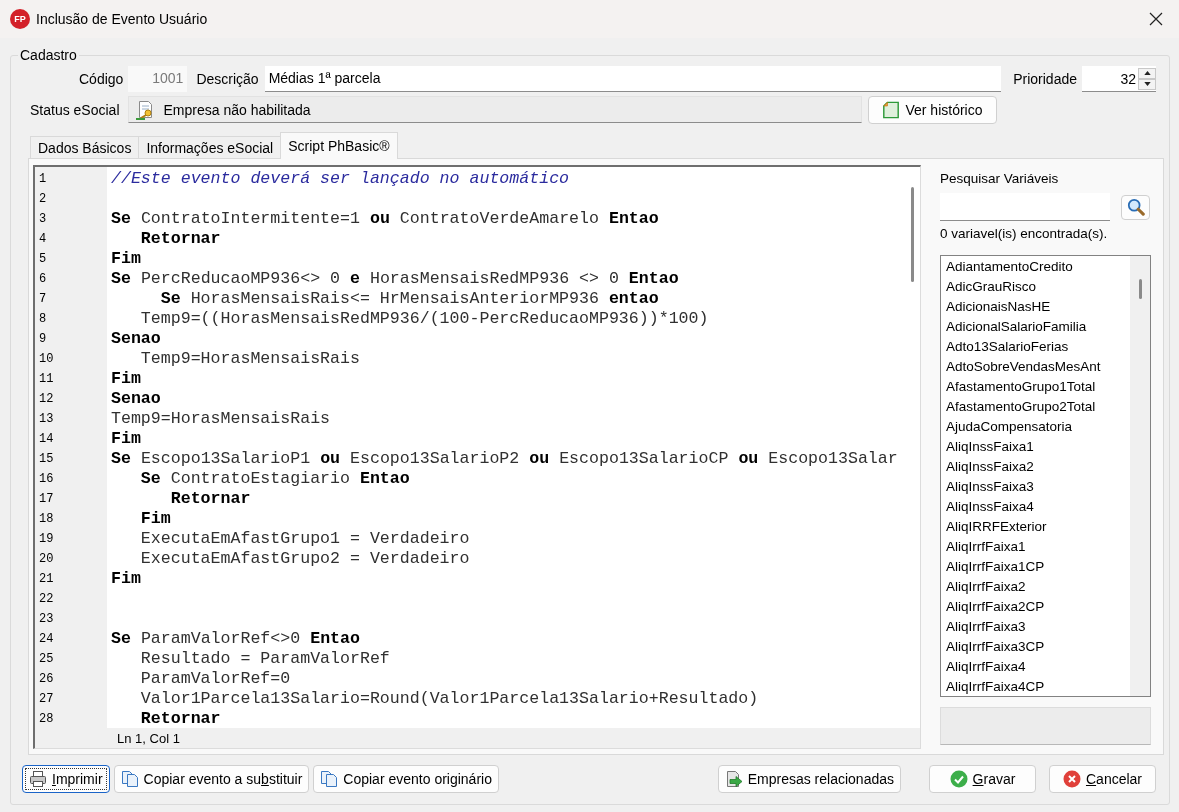  I want to click on variable-item: AfastamentoGrupo2Total, so click(1021, 407).